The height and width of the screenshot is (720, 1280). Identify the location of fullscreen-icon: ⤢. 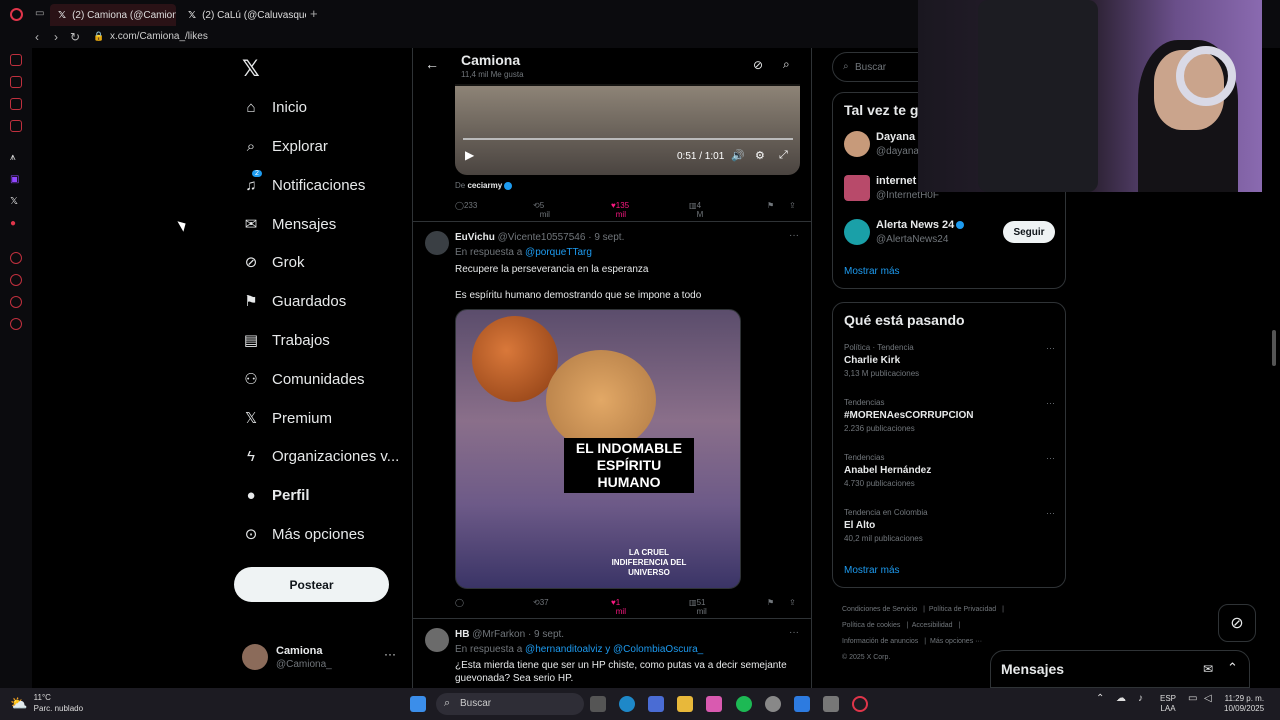
(783, 155).